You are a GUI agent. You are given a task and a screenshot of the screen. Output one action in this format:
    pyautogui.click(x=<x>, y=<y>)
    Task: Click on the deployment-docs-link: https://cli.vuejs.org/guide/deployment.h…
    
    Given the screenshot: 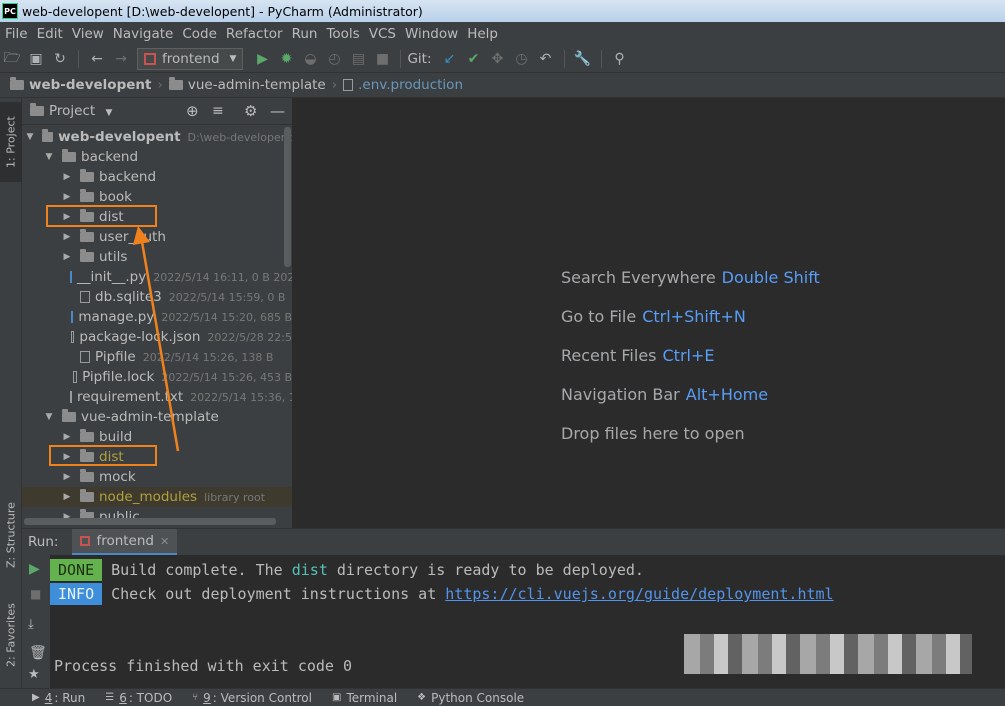 What is the action you would take?
    pyautogui.click(x=639, y=594)
    